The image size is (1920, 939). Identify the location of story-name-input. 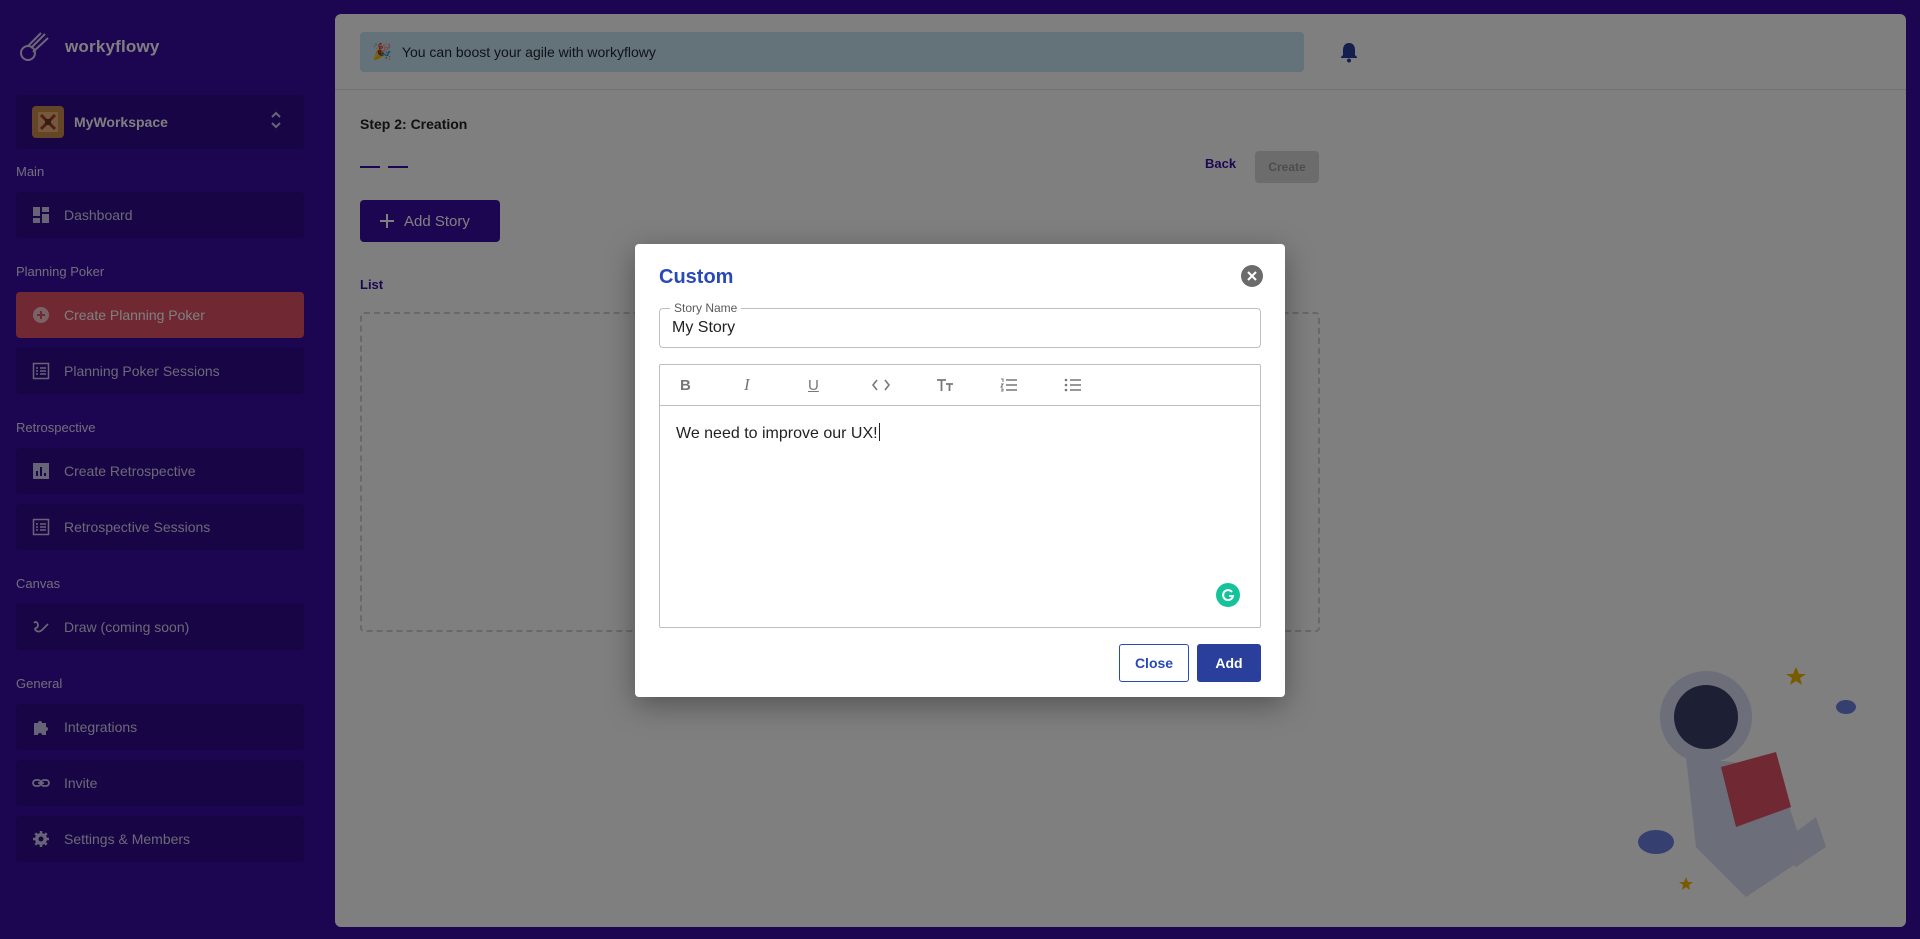
(952, 328).